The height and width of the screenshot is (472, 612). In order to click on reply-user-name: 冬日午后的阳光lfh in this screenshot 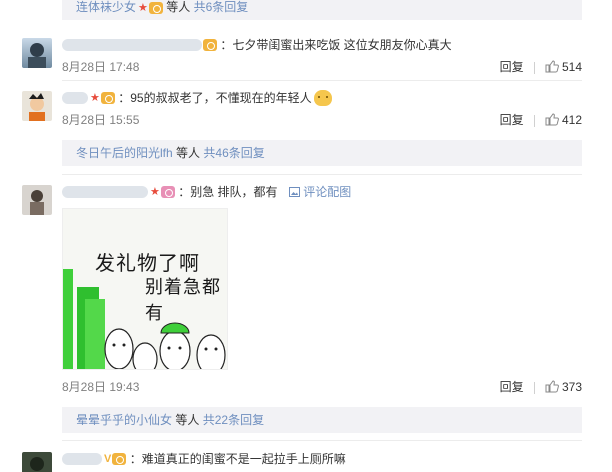, I will do `click(124, 153)`.